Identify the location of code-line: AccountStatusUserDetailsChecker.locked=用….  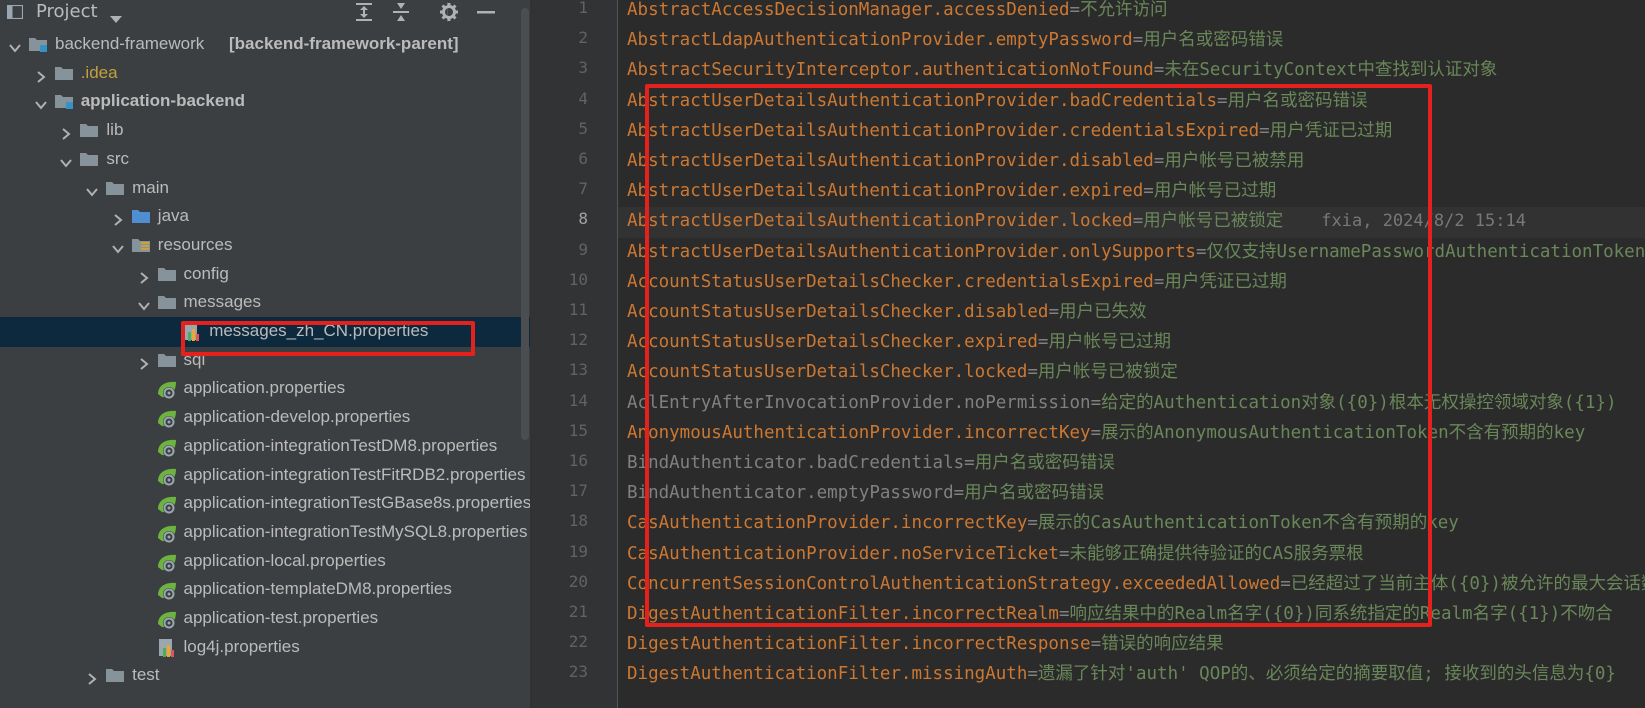
(902, 373).